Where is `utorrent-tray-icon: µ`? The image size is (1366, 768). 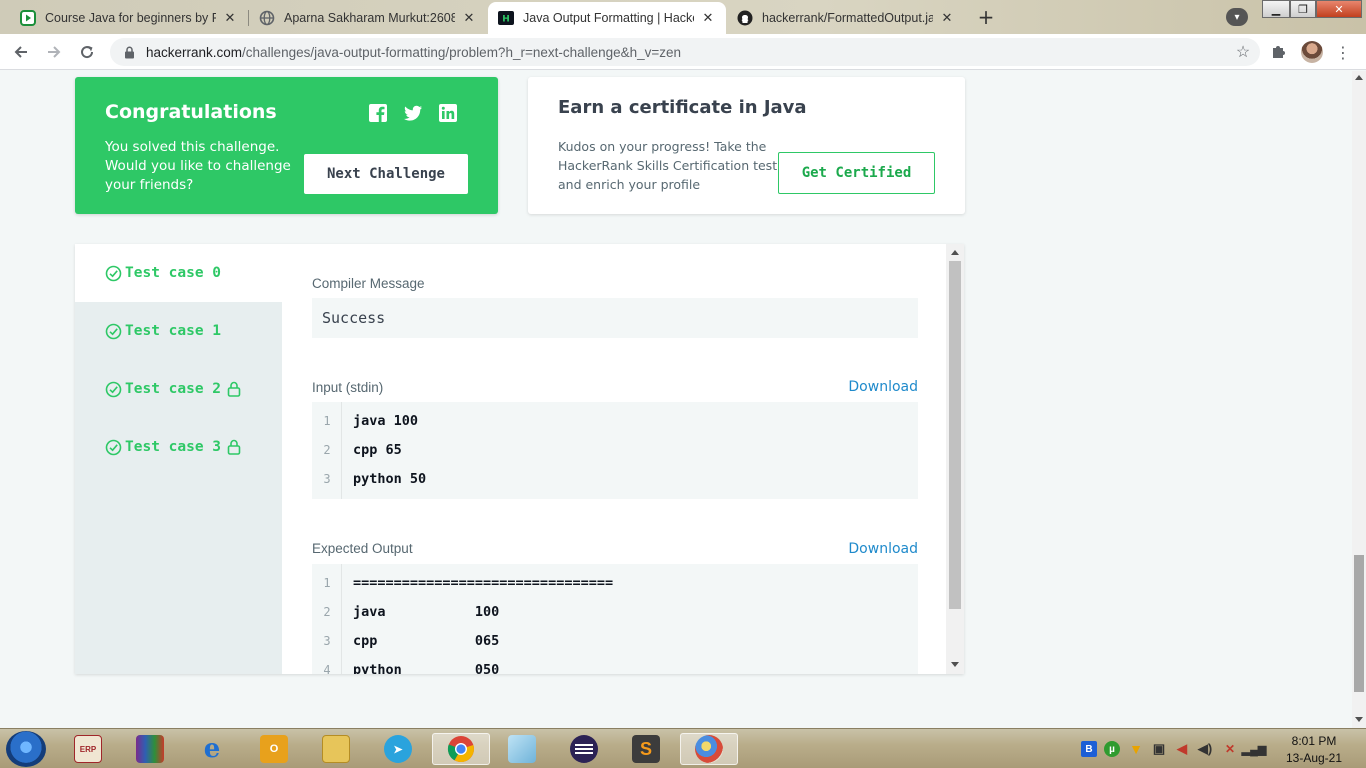 utorrent-tray-icon: µ is located at coordinates (1112, 749).